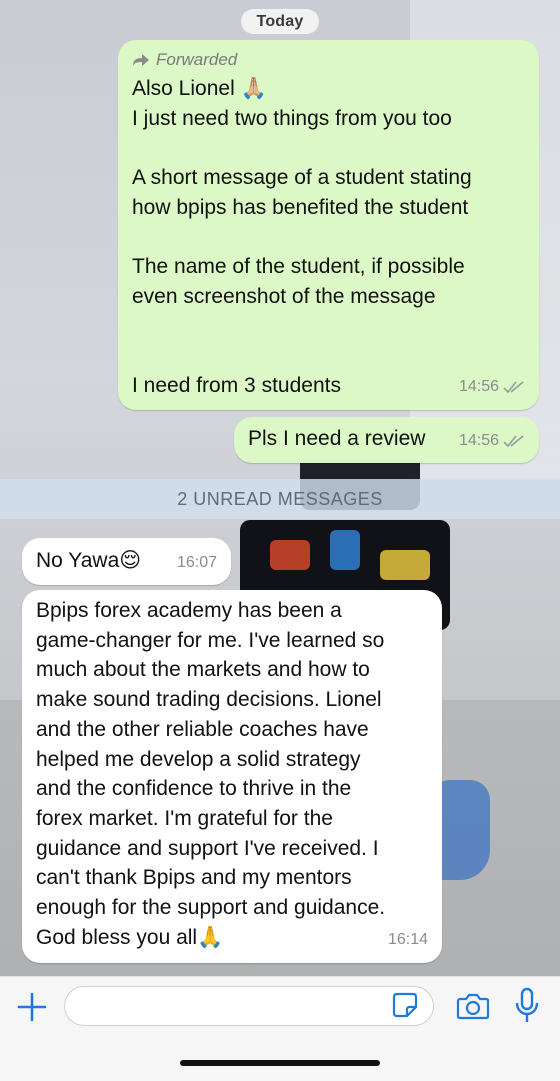  Describe the element at coordinates (236, 385) in the screenshot. I see `message-text-line: I need from 3 students` at that location.